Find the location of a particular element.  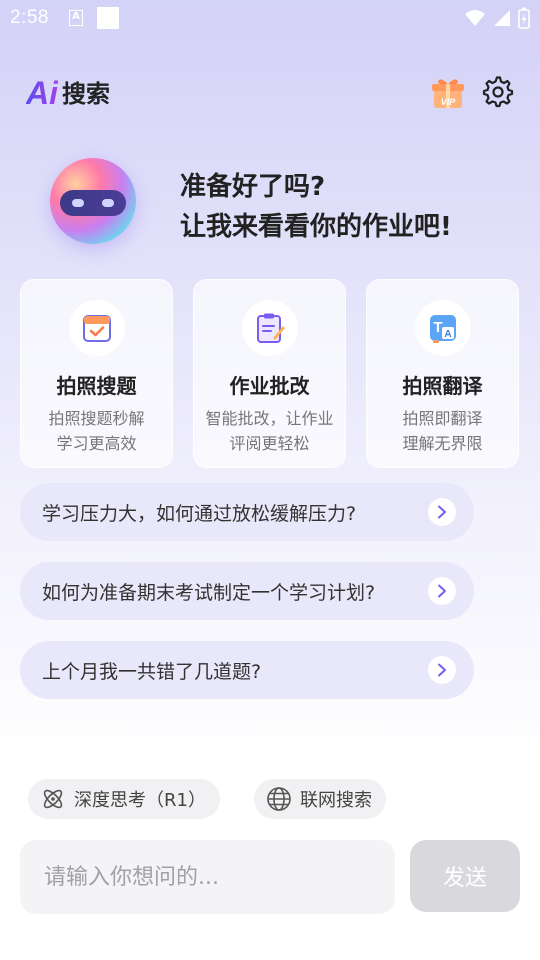

wifi-icon is located at coordinates (475, 18).